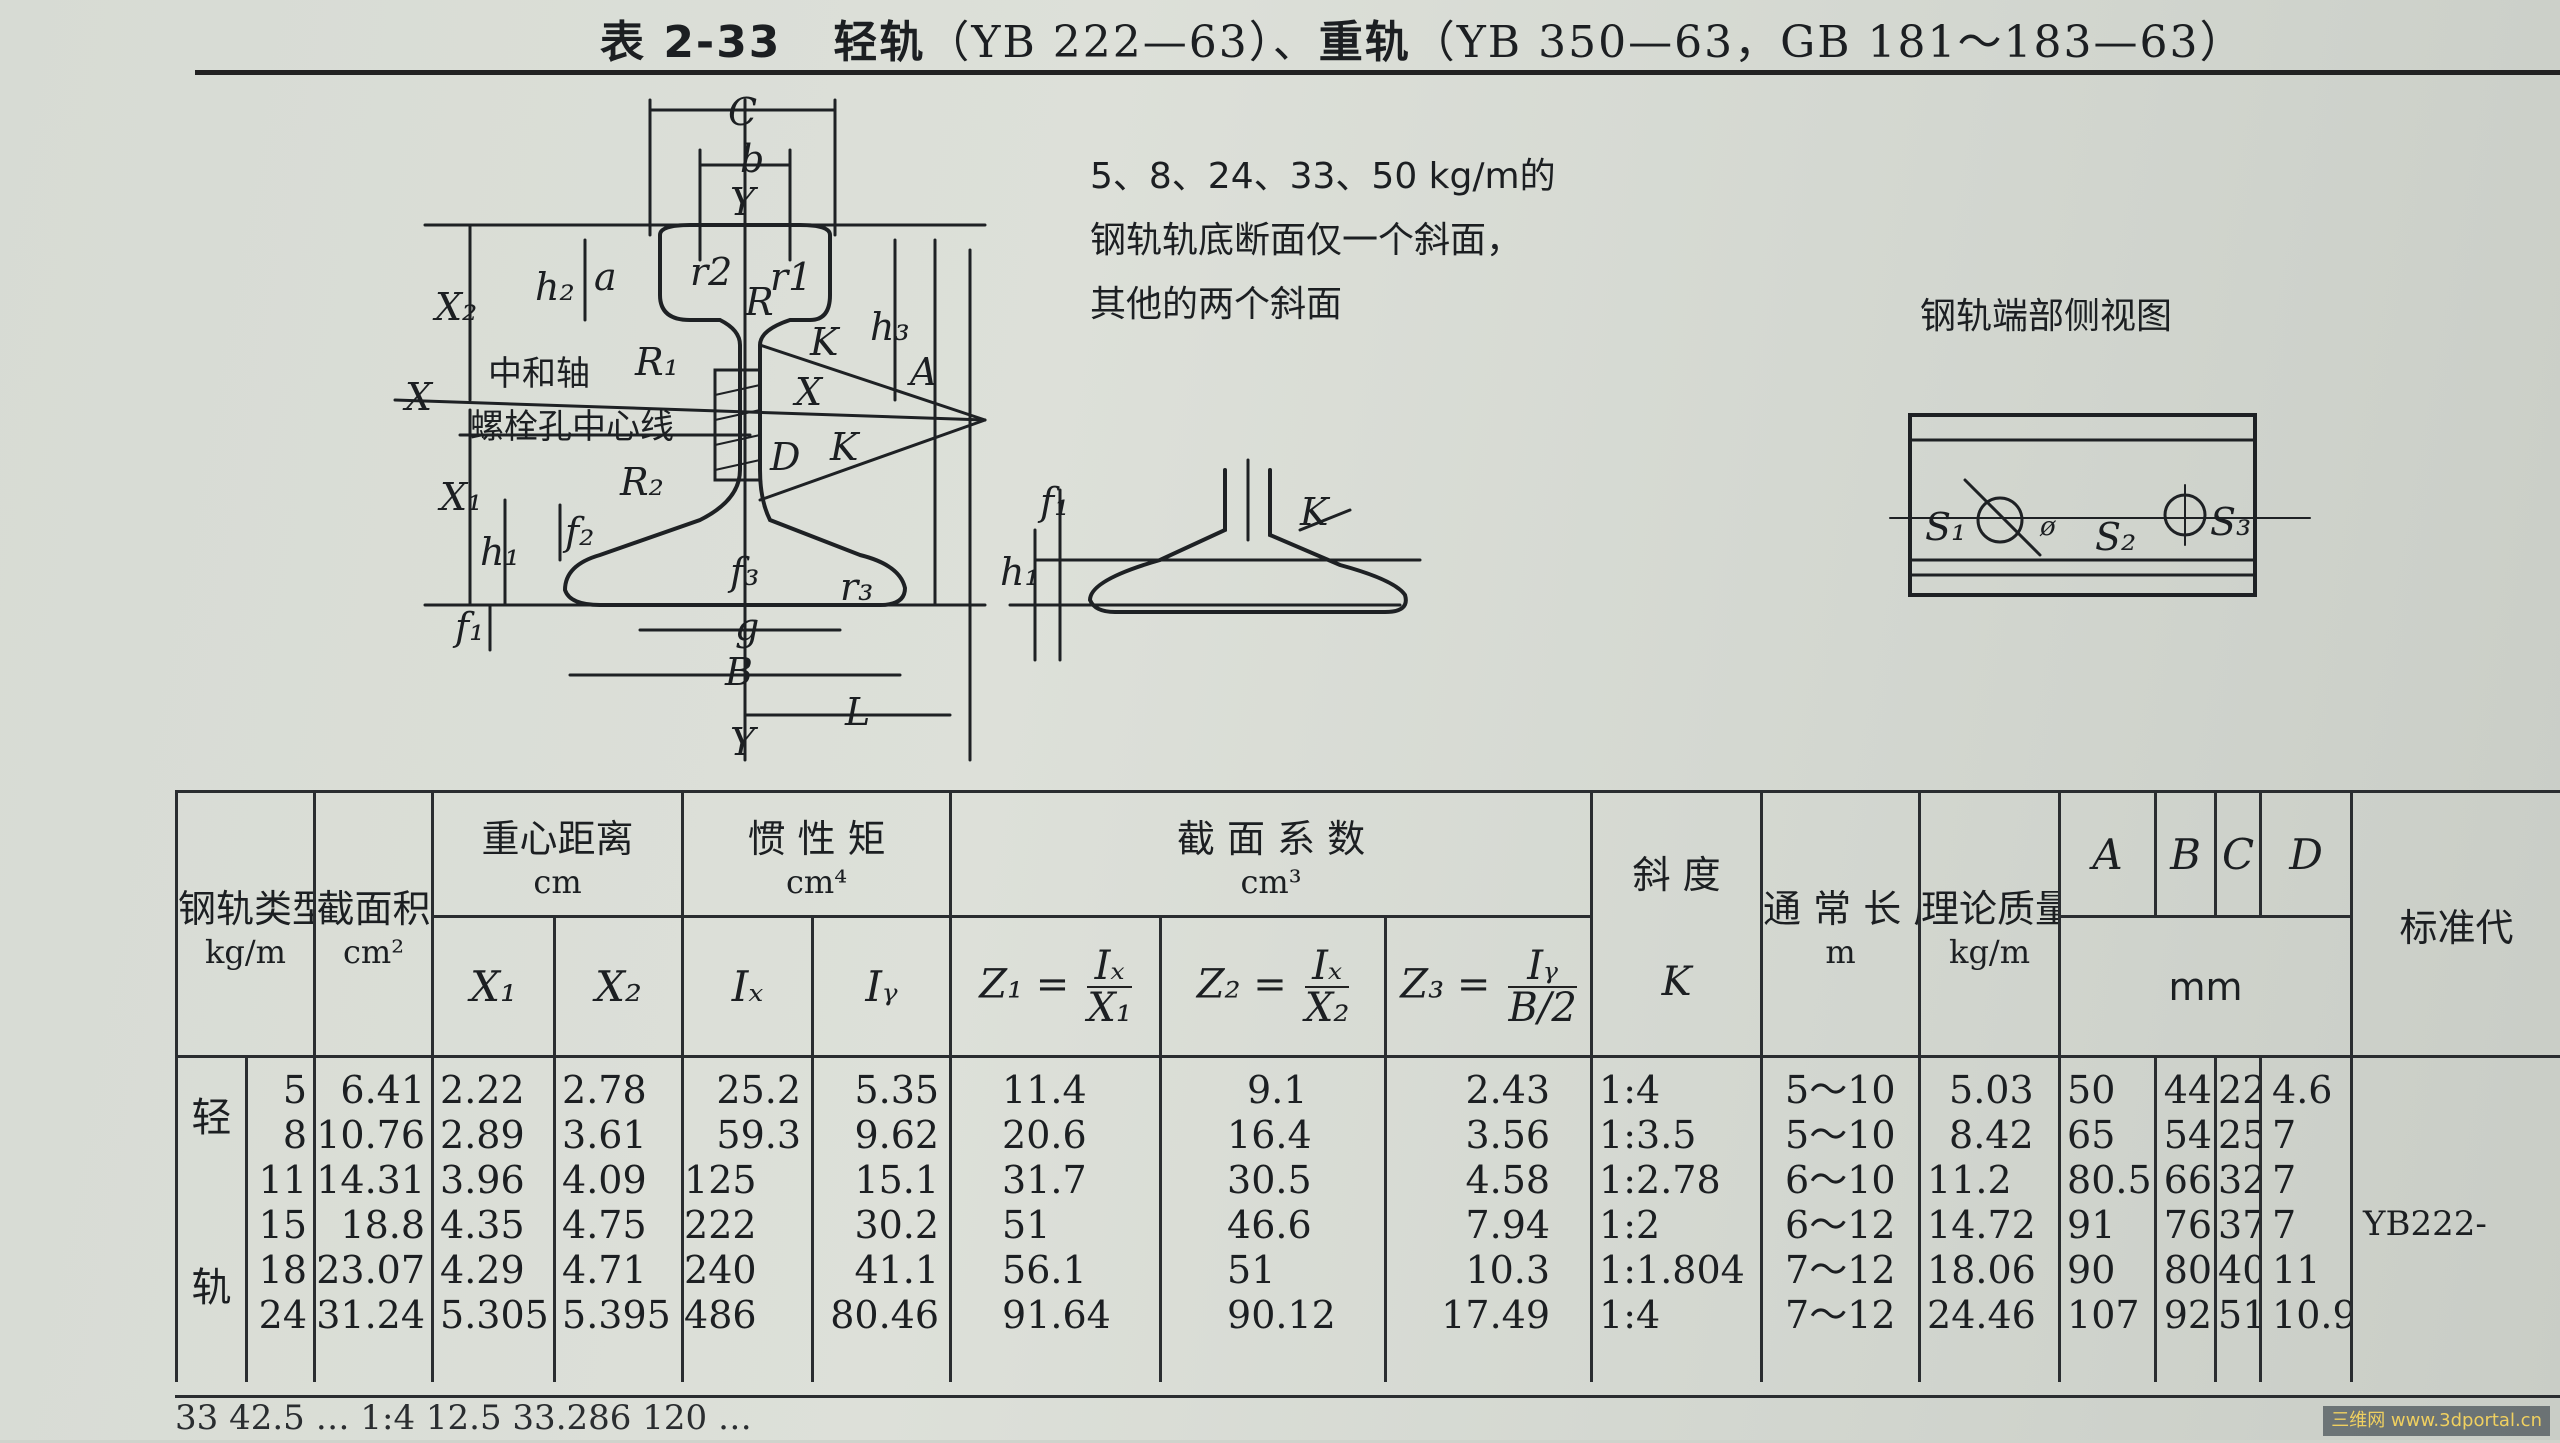 The width and height of the screenshot is (2560, 1443). I want to click on table-cell: 4.09, so click(604, 1180).